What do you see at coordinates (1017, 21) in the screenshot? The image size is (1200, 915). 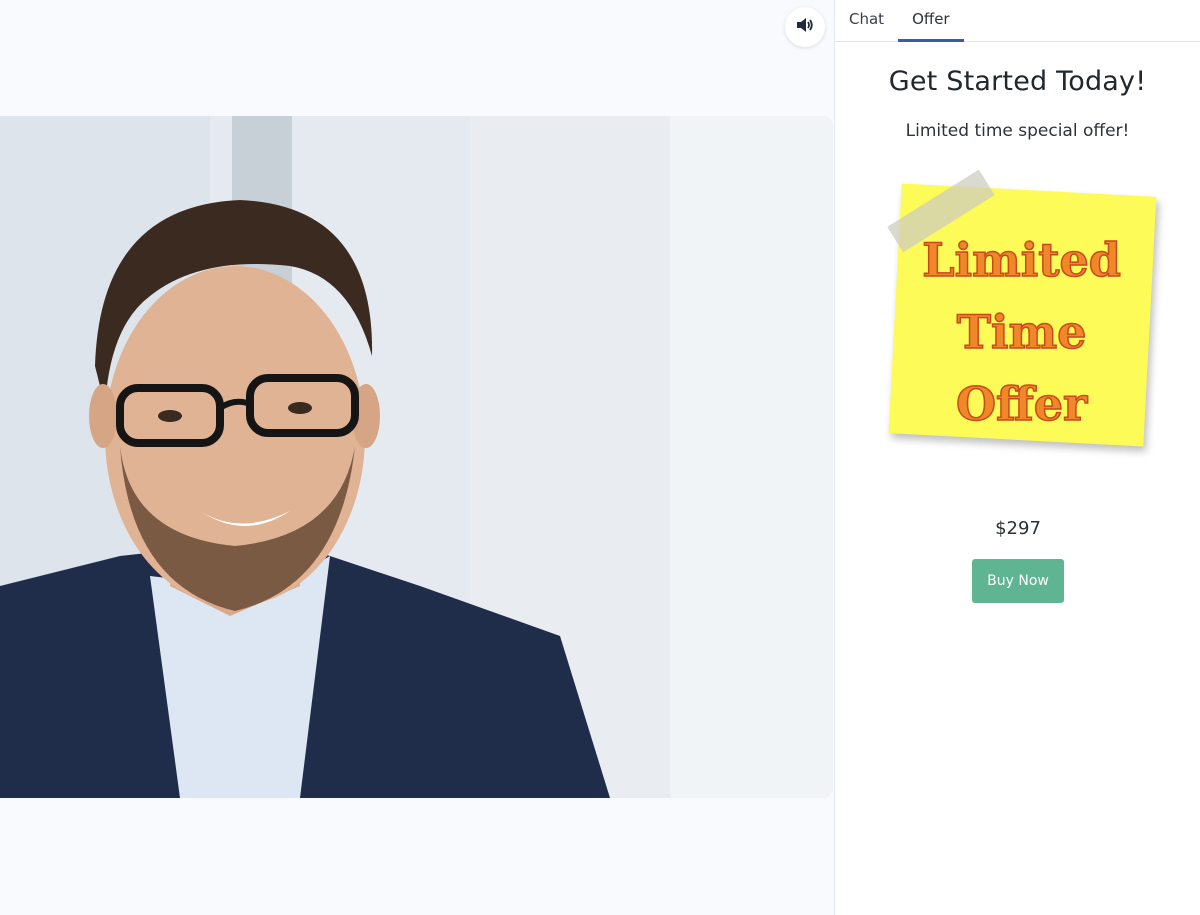 I see `panel-tabs: Chat Offer` at bounding box center [1017, 21].